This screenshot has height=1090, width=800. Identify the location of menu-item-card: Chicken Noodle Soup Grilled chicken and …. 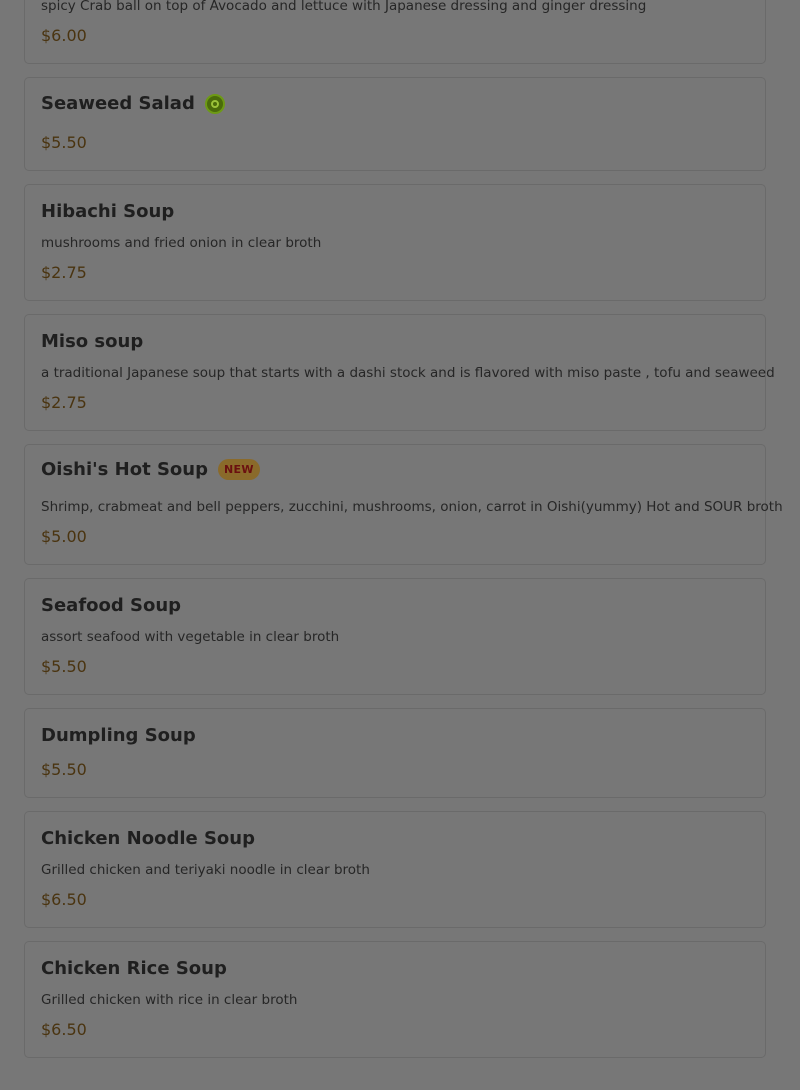
(395, 869).